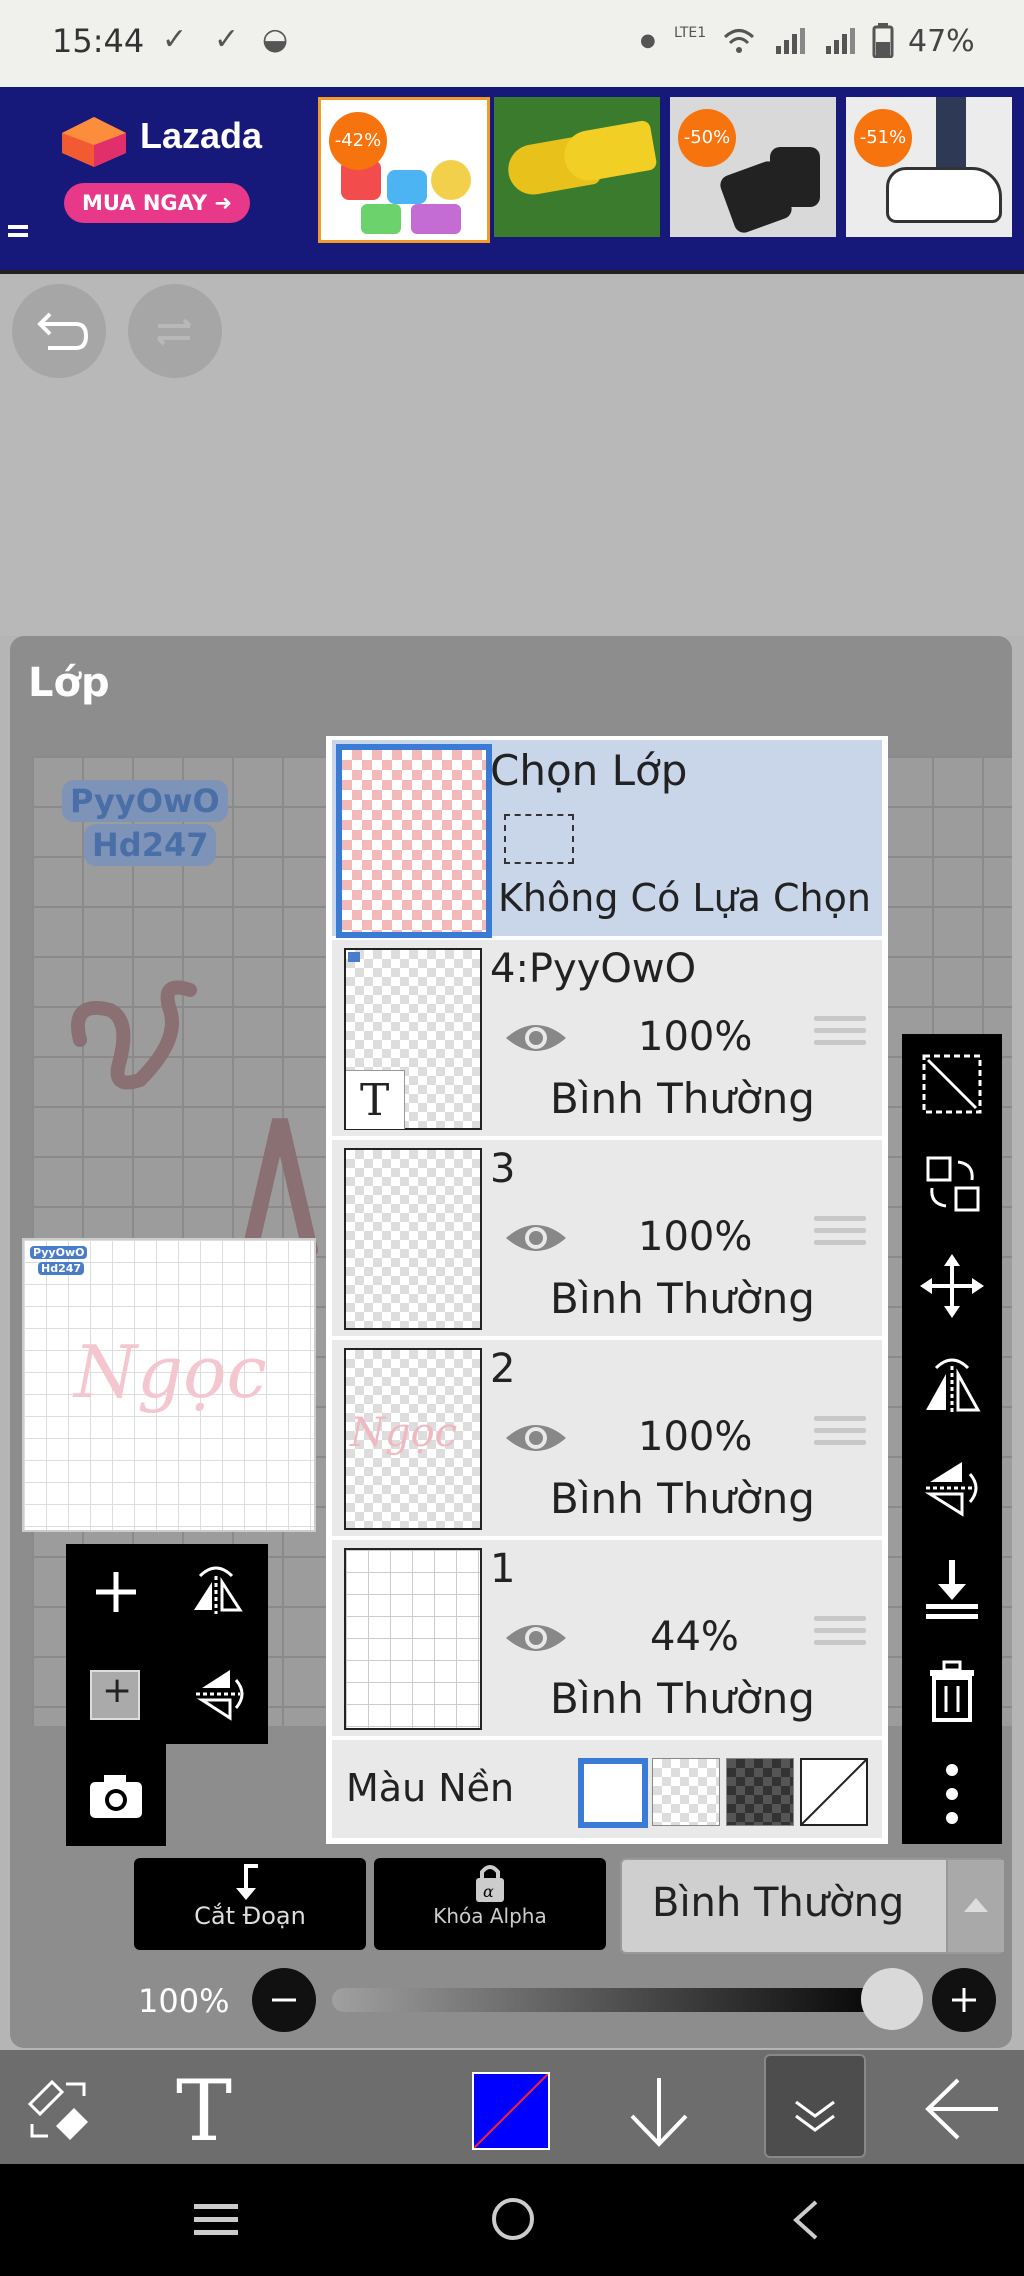 This screenshot has height=2276, width=1024. Describe the element at coordinates (217, 2220) in the screenshot. I see `recent-apps-icon` at that location.